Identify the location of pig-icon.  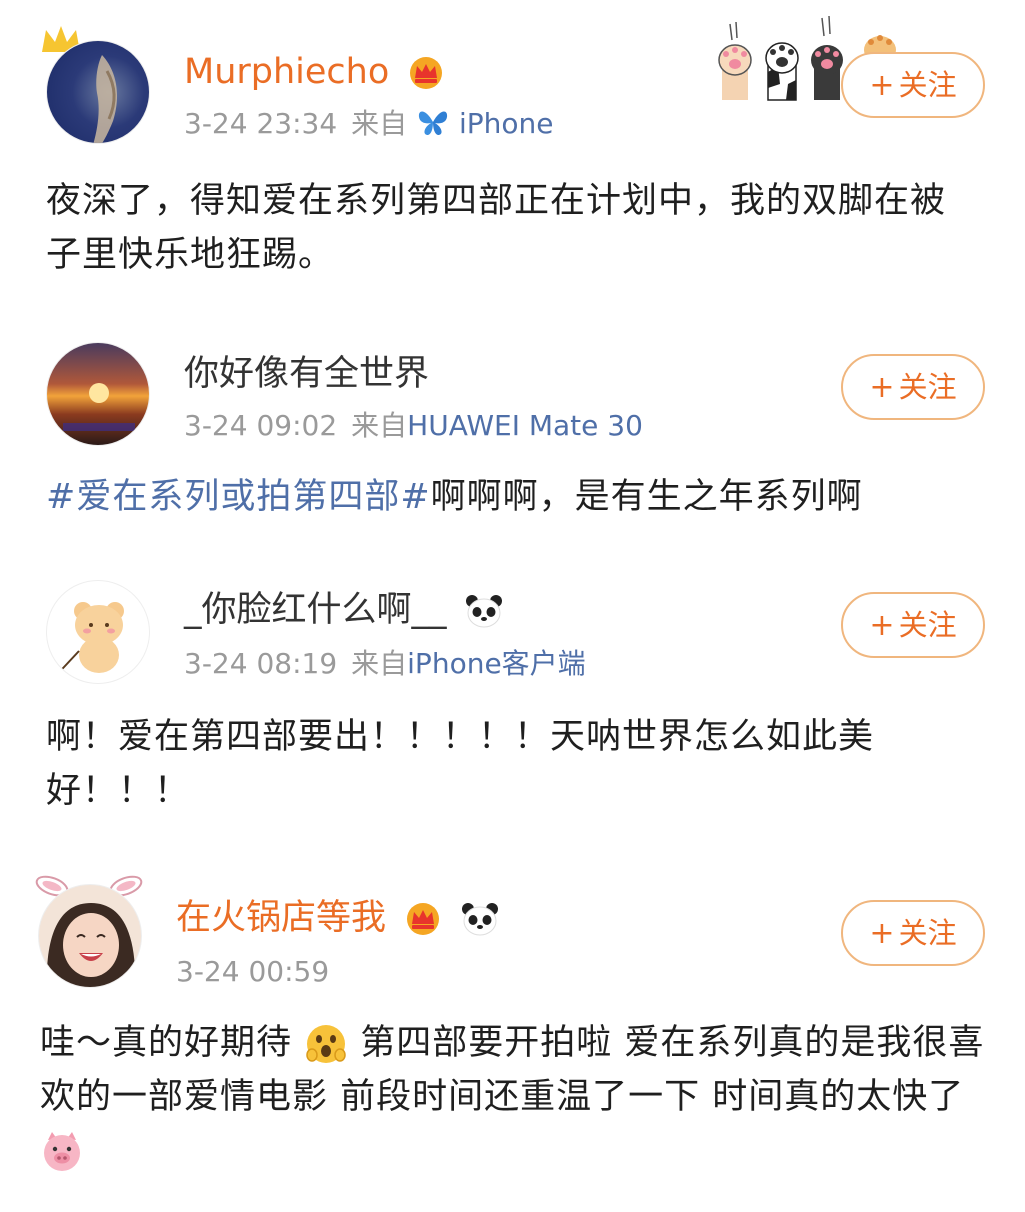
(62, 1151).